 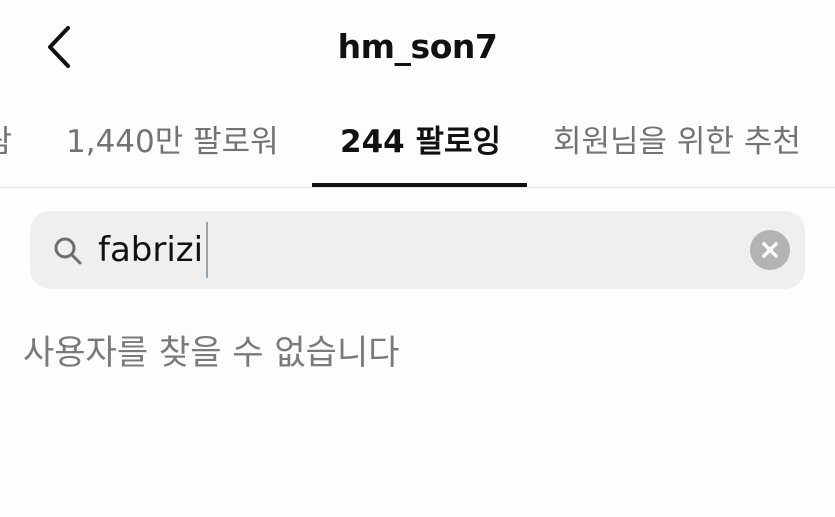 What do you see at coordinates (211, 353) in the screenshot?
I see `no-results-message: 사용자를 찾을 수 없습니다` at bounding box center [211, 353].